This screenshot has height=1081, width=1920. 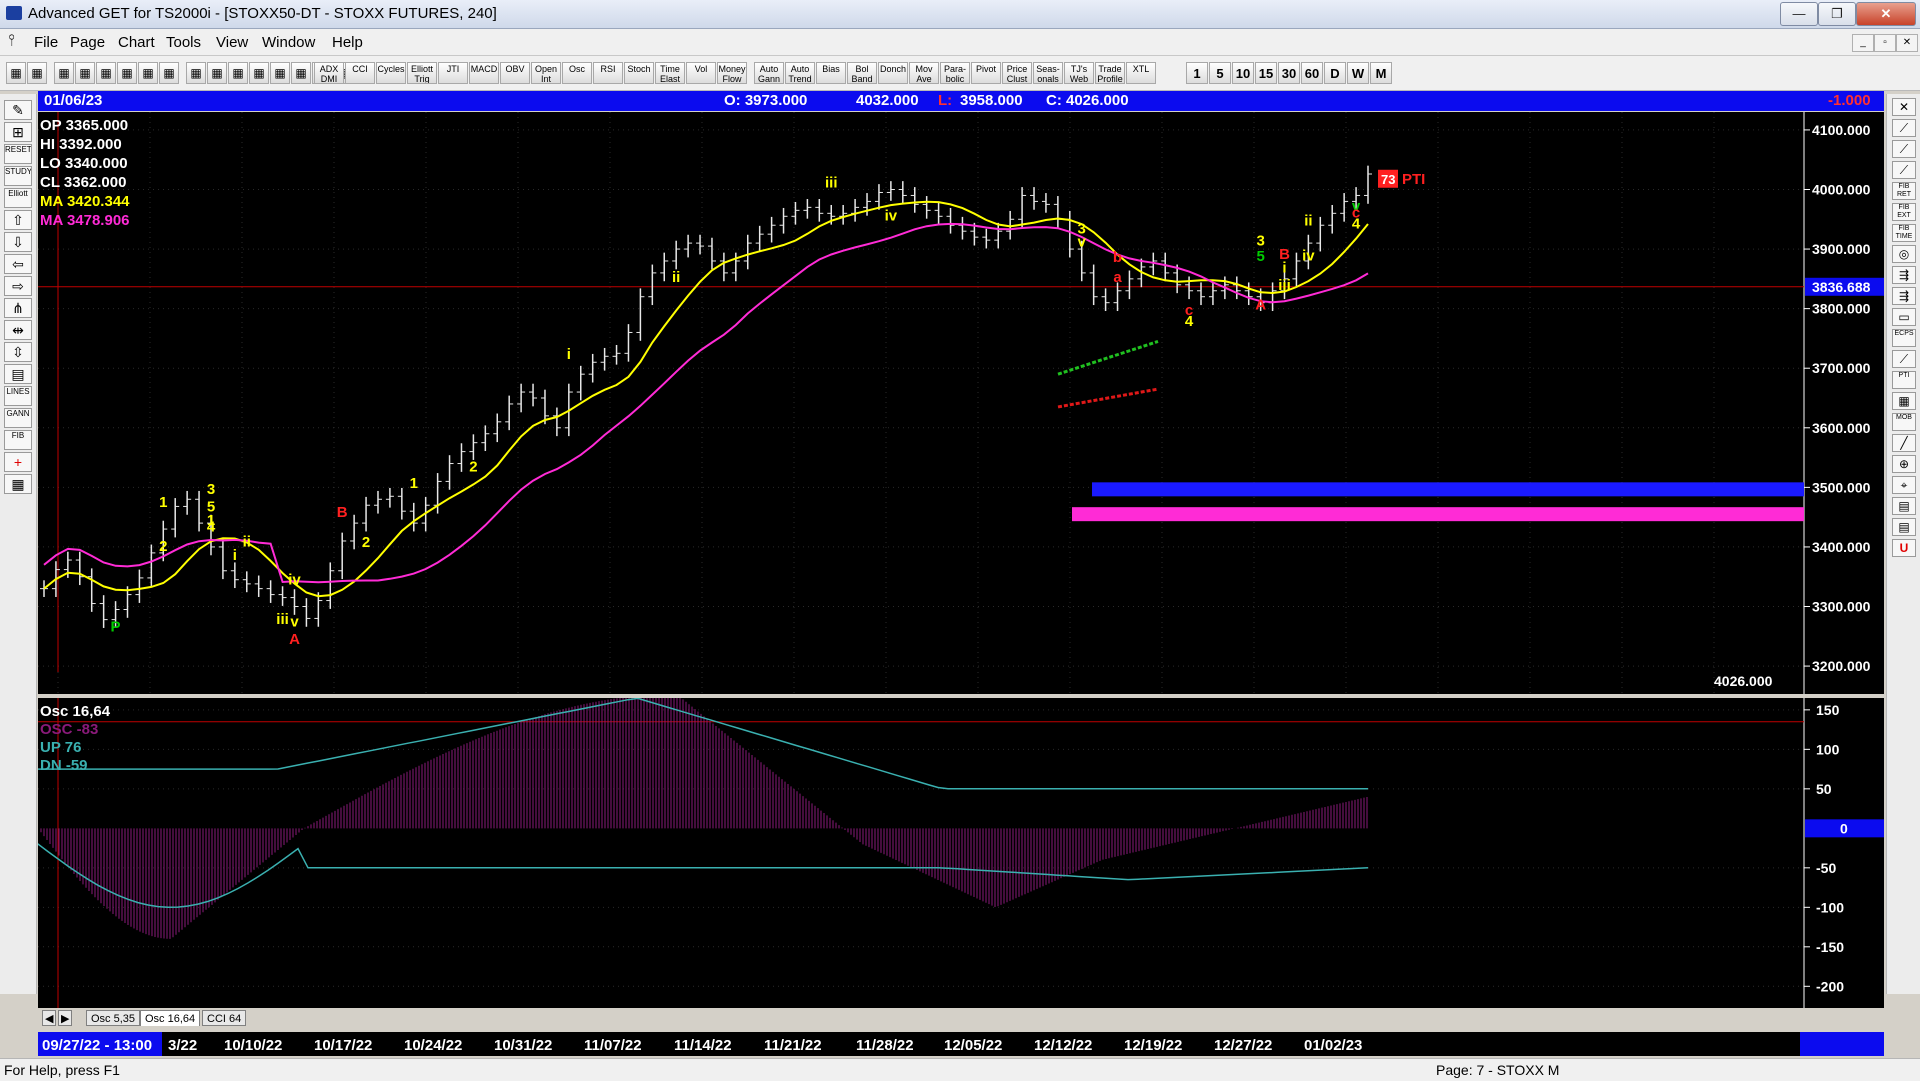 I want to click on toolbar-tool-9: ▦, so click(x=217, y=73).